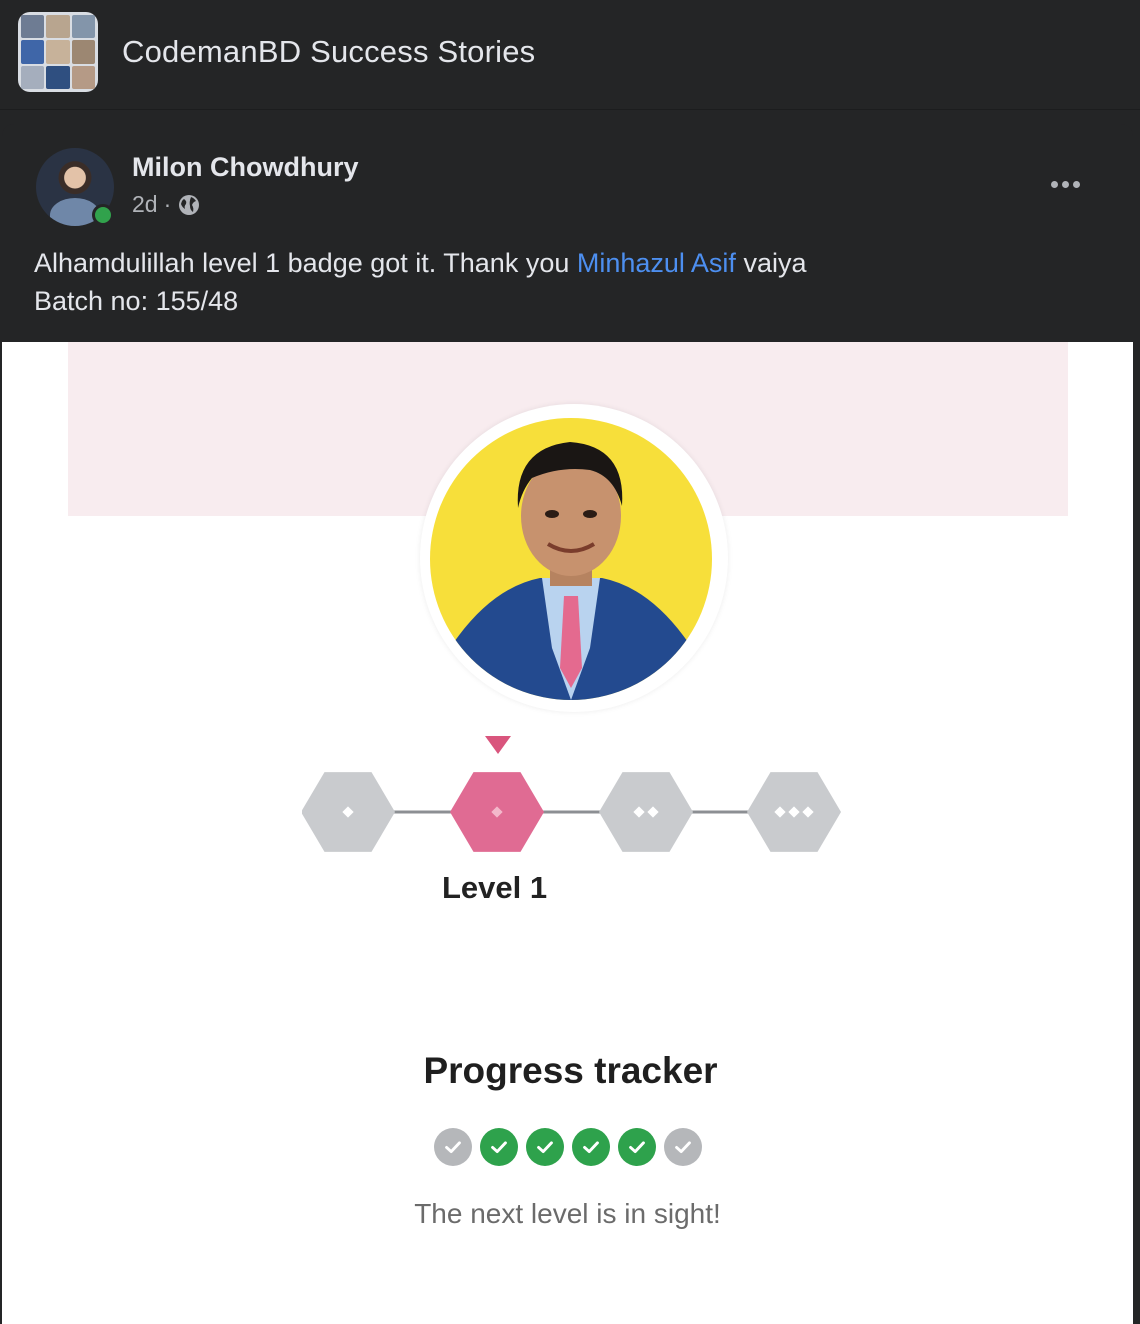  What do you see at coordinates (570, 1070) in the screenshot?
I see `progress-title: Progress tracker` at bounding box center [570, 1070].